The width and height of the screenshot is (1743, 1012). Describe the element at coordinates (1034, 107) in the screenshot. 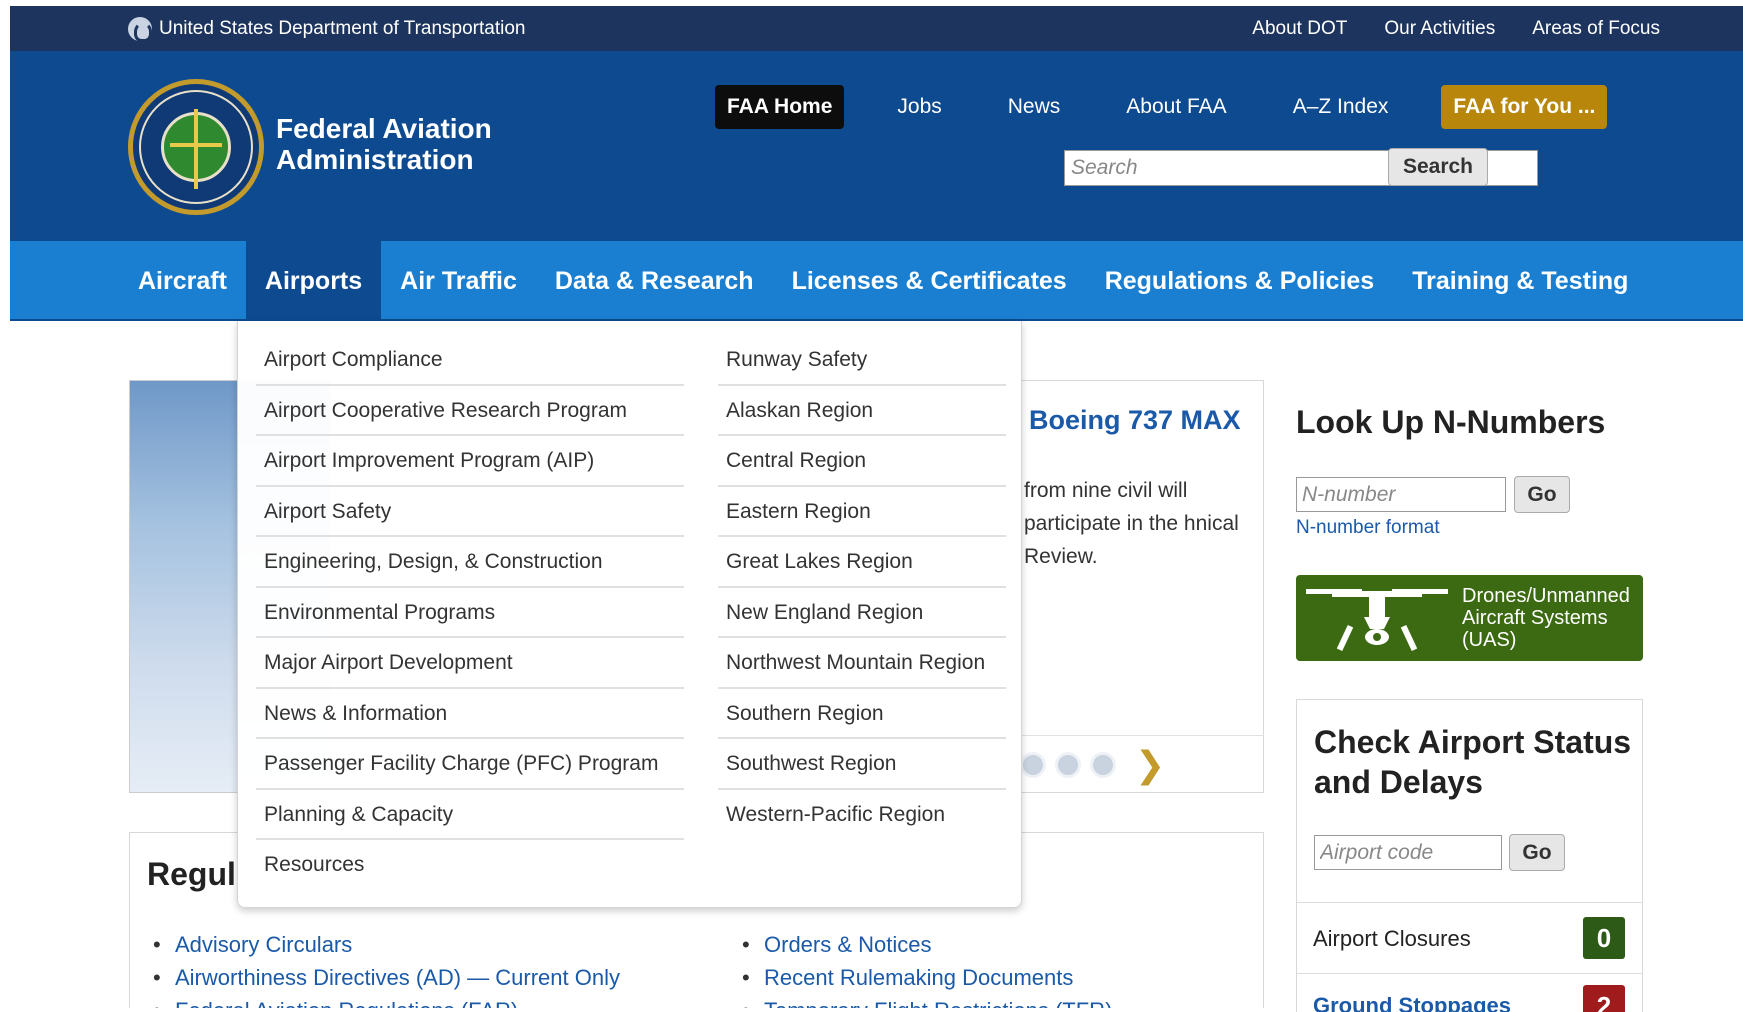

I see `news-link: News` at that location.